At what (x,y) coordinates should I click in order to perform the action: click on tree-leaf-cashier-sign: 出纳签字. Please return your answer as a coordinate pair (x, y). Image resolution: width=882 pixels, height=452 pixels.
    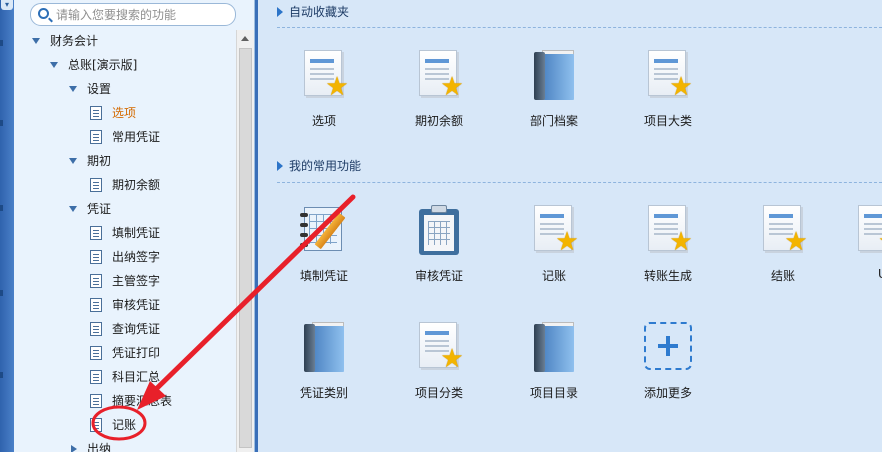
    Looking at the image, I should click on (125, 257).